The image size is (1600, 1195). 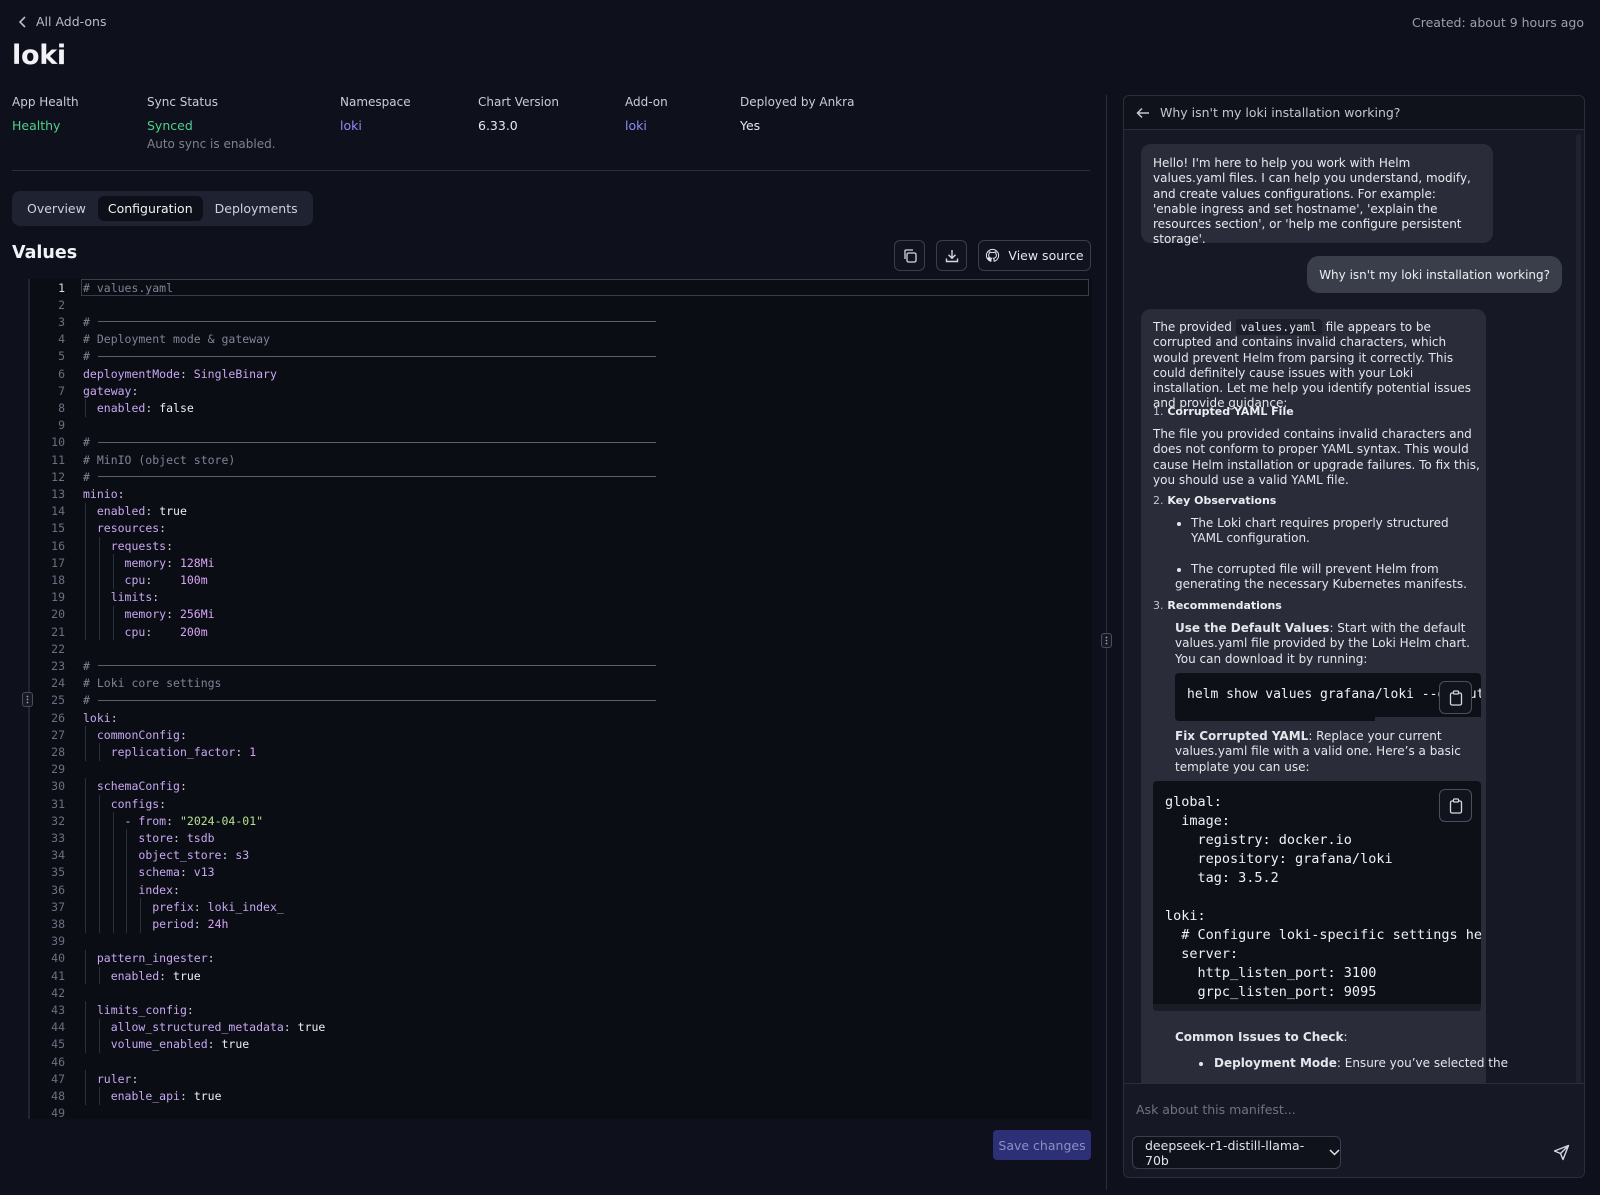 What do you see at coordinates (1334, 1152) in the screenshot?
I see `chevron-down-icon` at bounding box center [1334, 1152].